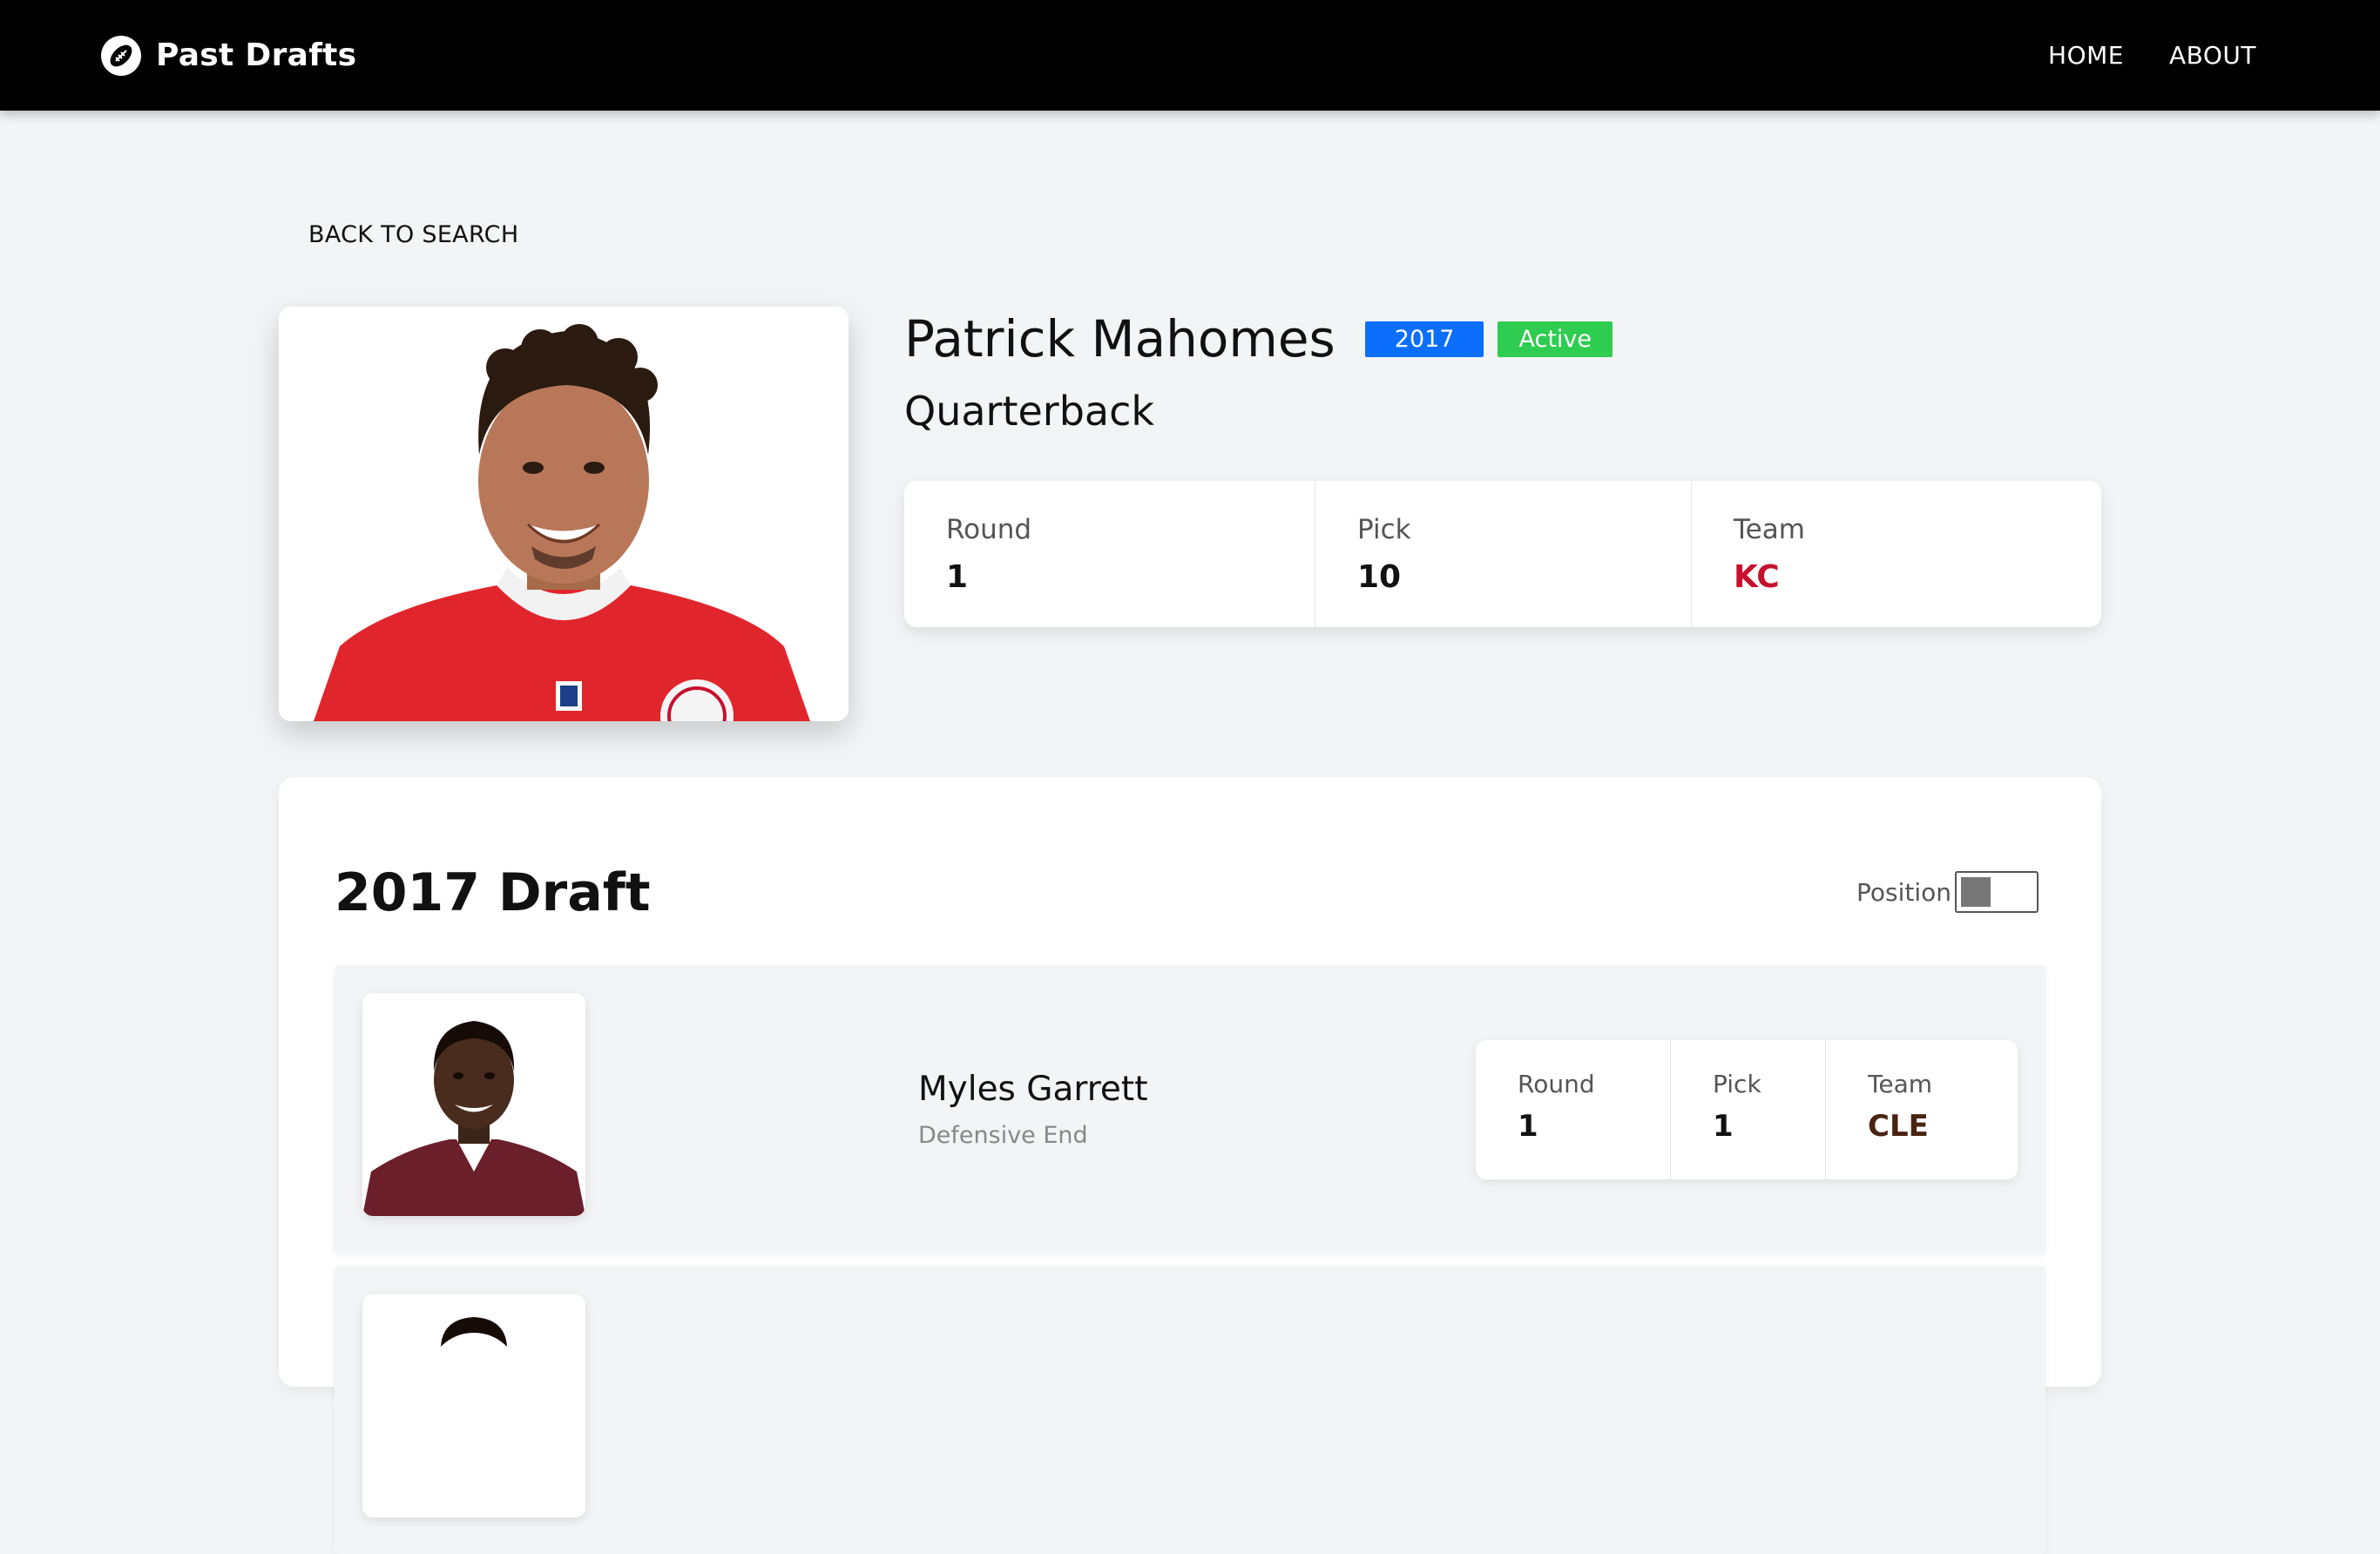  Describe the element at coordinates (1896, 554) in the screenshot. I see `team-stat: Team KC` at that location.